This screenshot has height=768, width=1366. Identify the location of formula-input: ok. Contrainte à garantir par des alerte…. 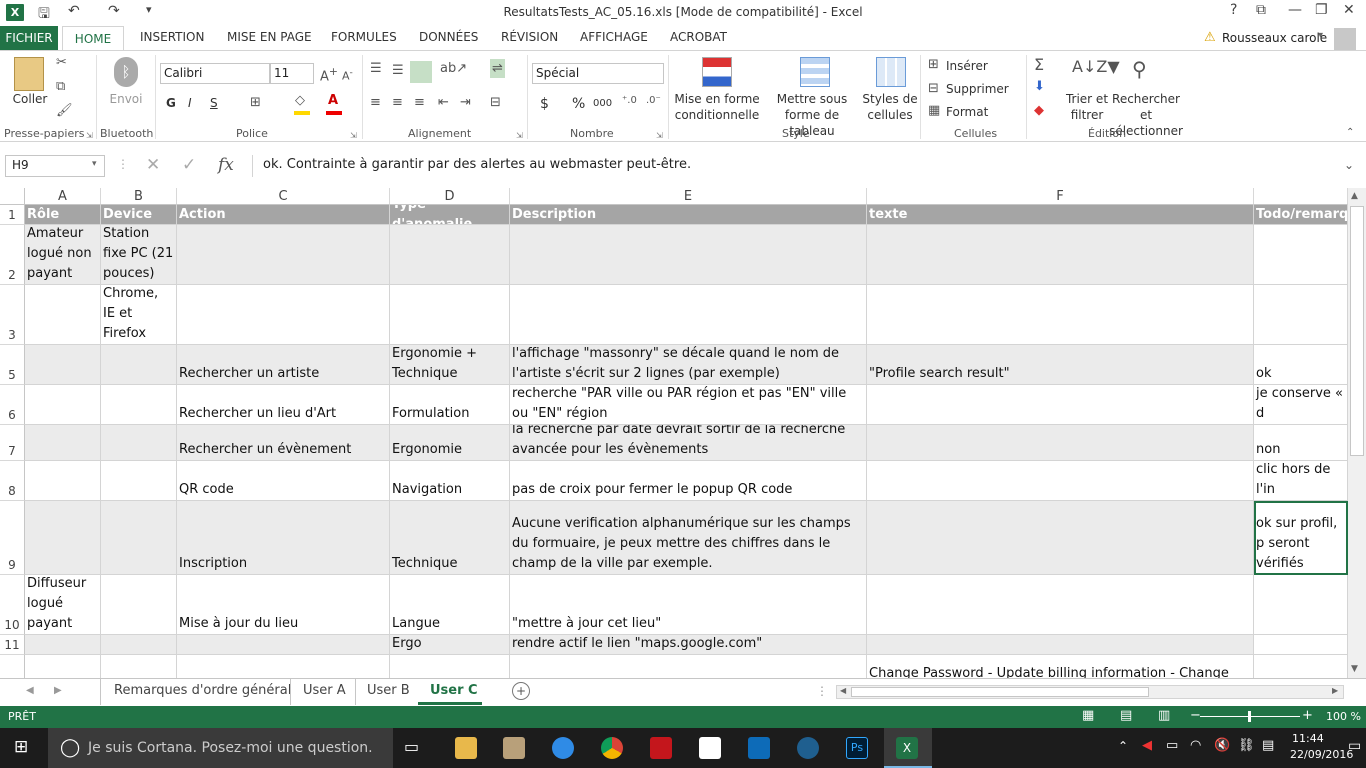
(806, 166).